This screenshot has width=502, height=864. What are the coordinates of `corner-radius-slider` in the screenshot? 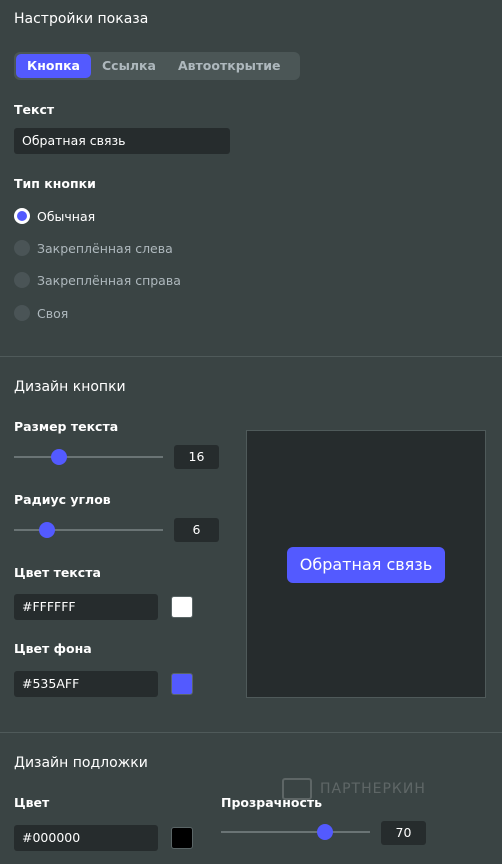 It's located at (88, 530).